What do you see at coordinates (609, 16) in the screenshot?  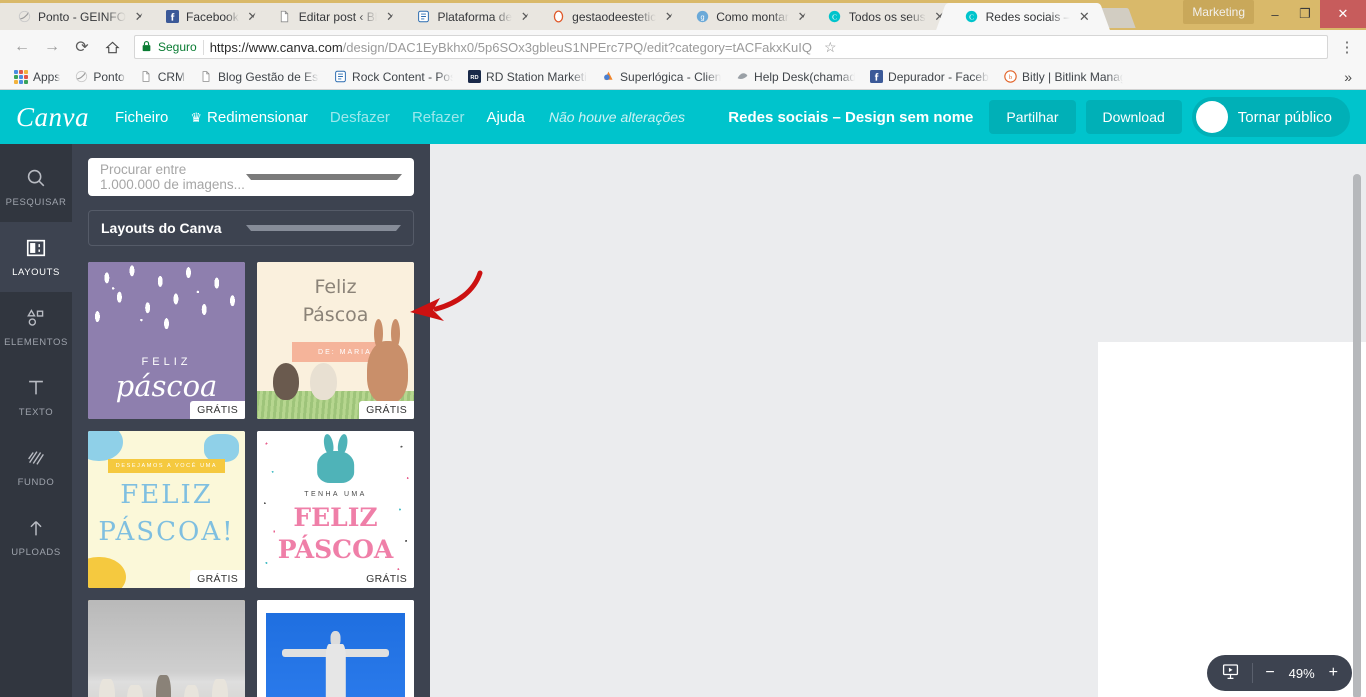 I see `browser-tab: gestaodeestetic ✕` at bounding box center [609, 16].